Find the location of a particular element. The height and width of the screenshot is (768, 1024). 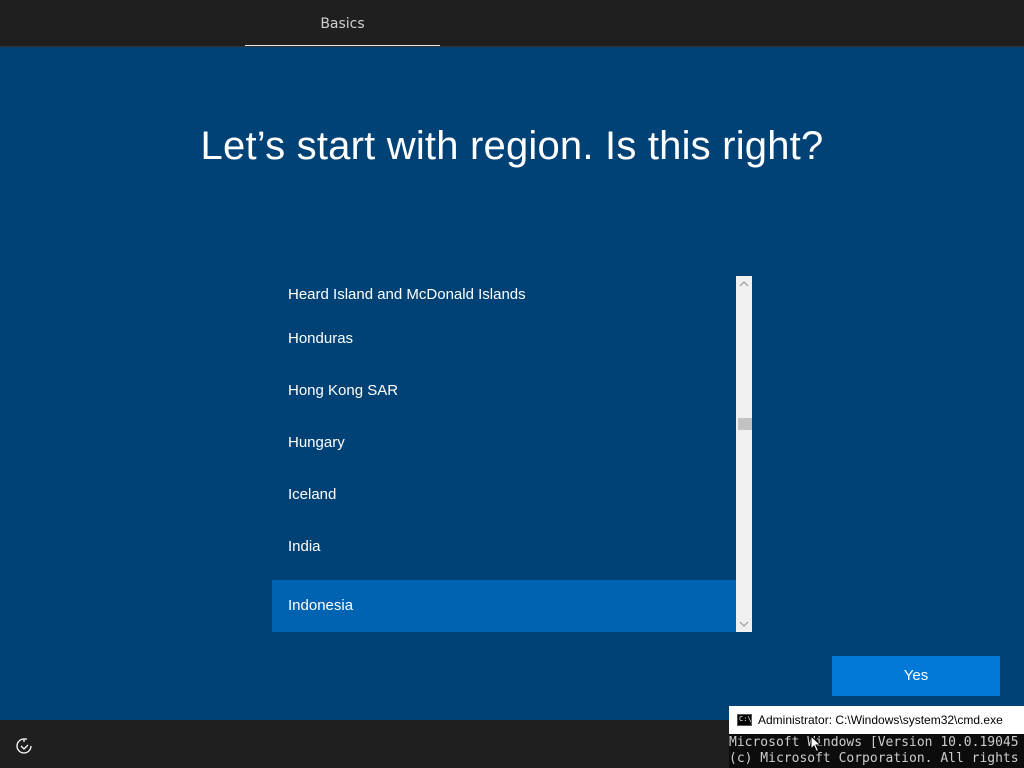

list-item: Hungary is located at coordinates (504, 450).